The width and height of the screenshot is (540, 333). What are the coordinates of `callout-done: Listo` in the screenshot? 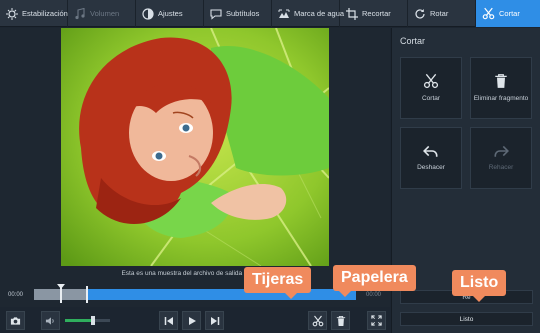 It's located at (479, 286).